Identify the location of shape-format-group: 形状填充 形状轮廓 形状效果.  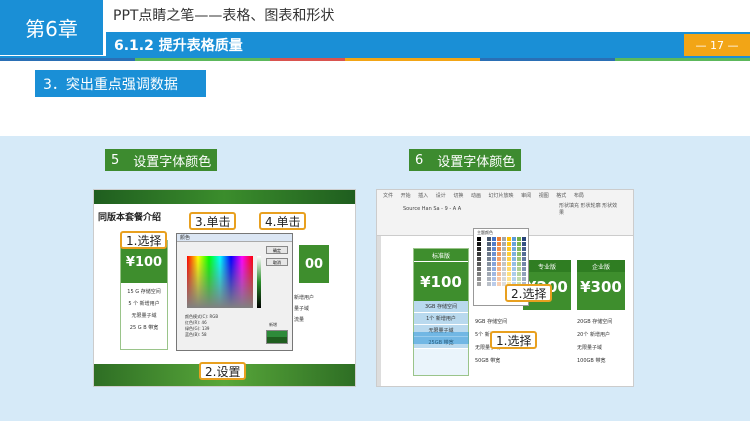
(590, 211).